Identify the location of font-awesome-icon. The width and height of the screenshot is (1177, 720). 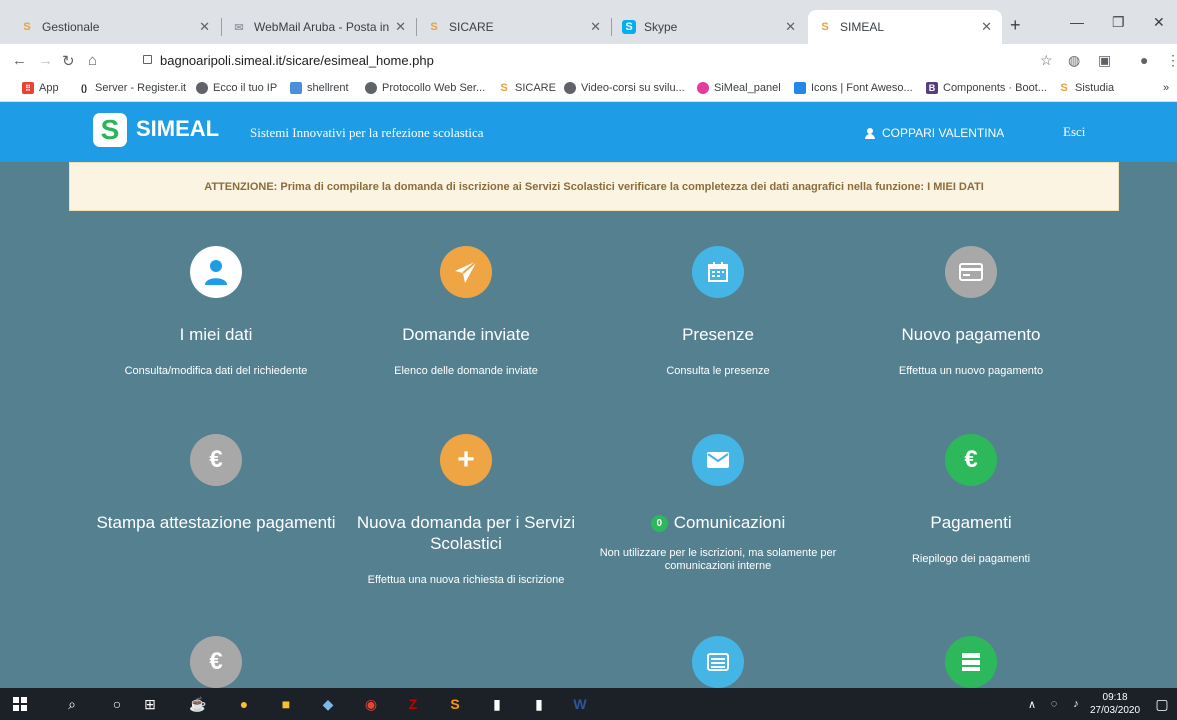
(800, 88).